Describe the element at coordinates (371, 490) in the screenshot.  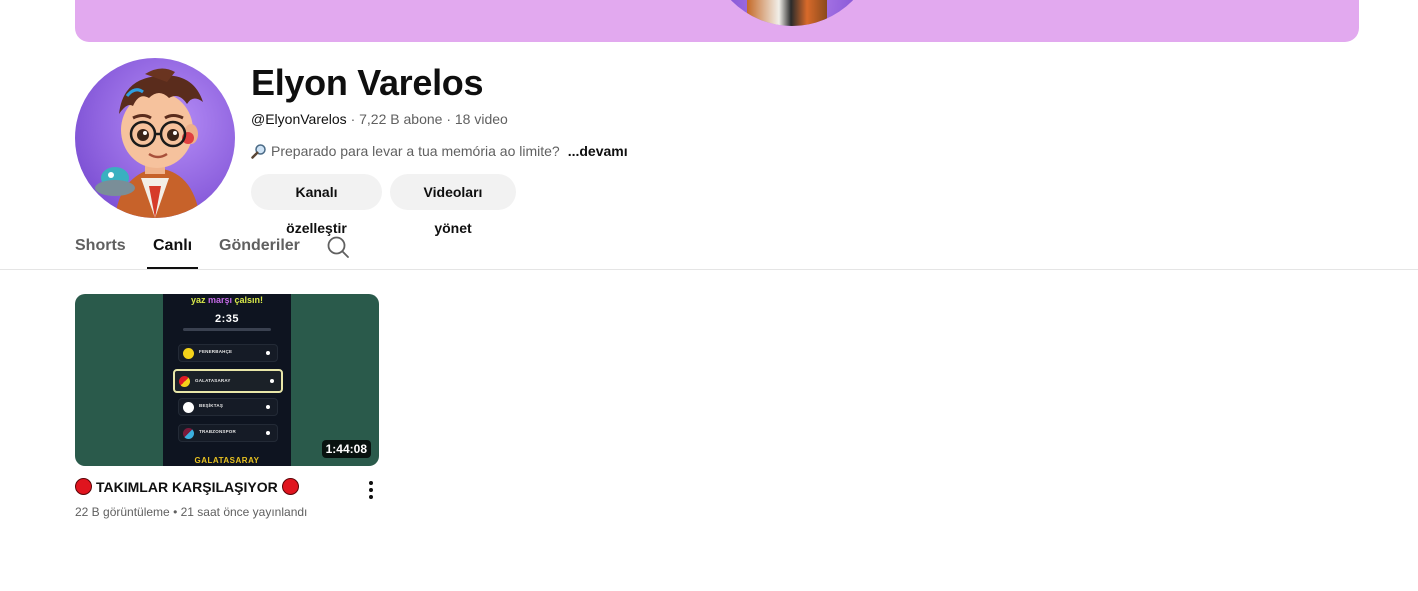
I see `more-vert-icon` at that location.